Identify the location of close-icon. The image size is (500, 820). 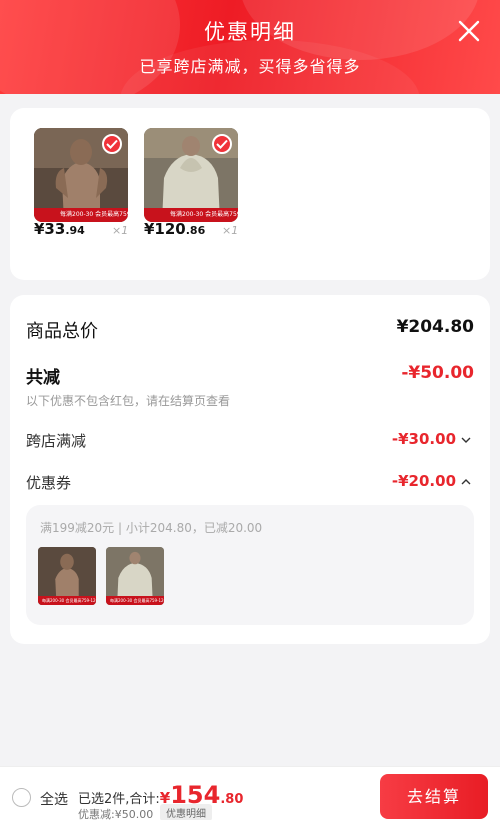
(469, 31).